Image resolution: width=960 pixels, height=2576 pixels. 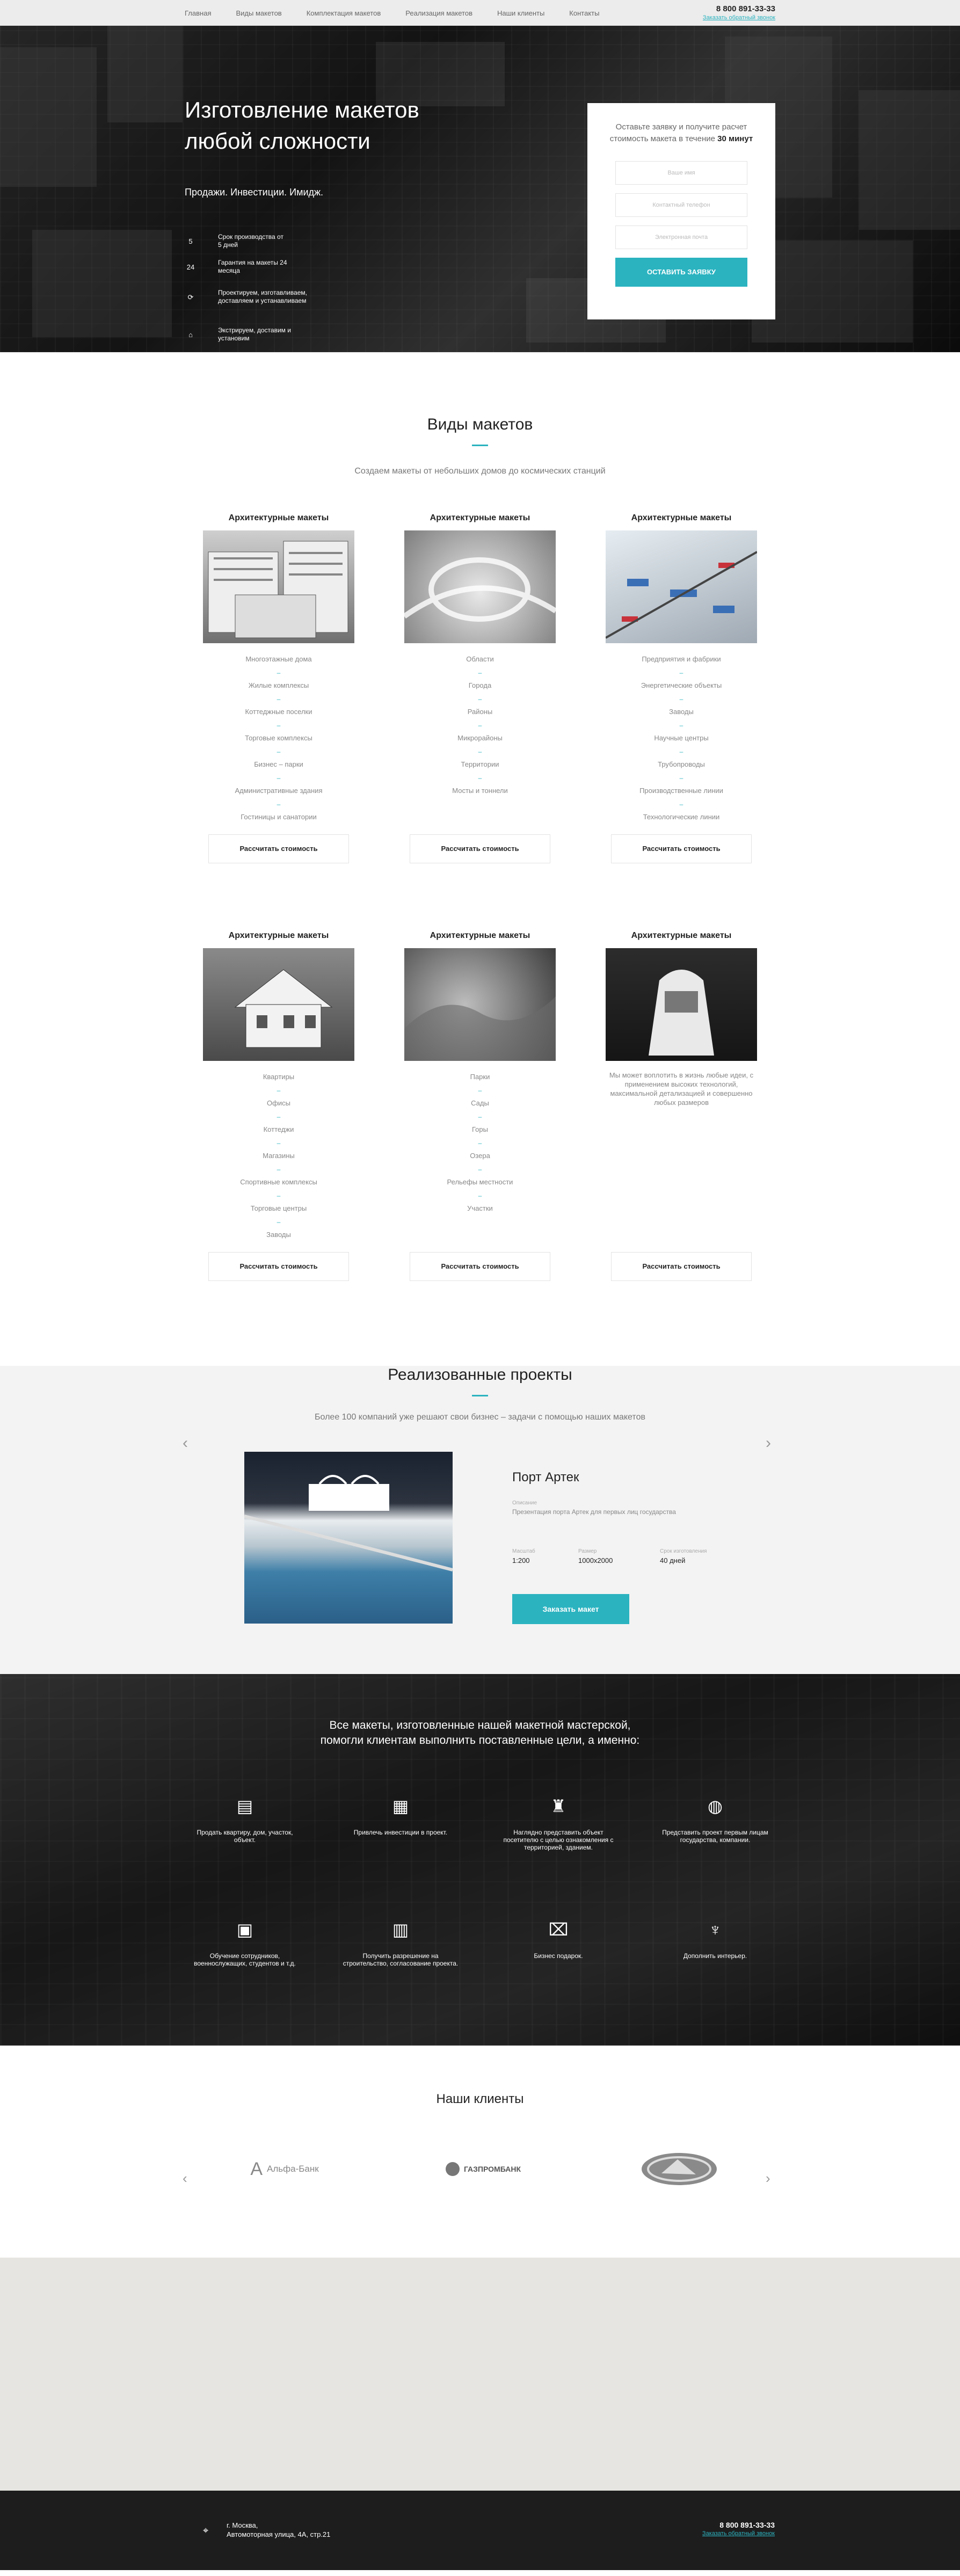 I want to click on header-contacts: 8 800 891-33-33 Заказать обратный звонок, so click(x=739, y=12).